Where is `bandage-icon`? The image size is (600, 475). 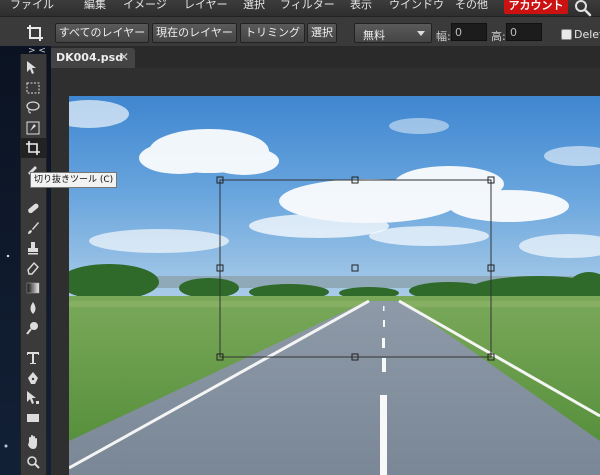
bandage-icon is located at coordinates (33, 208).